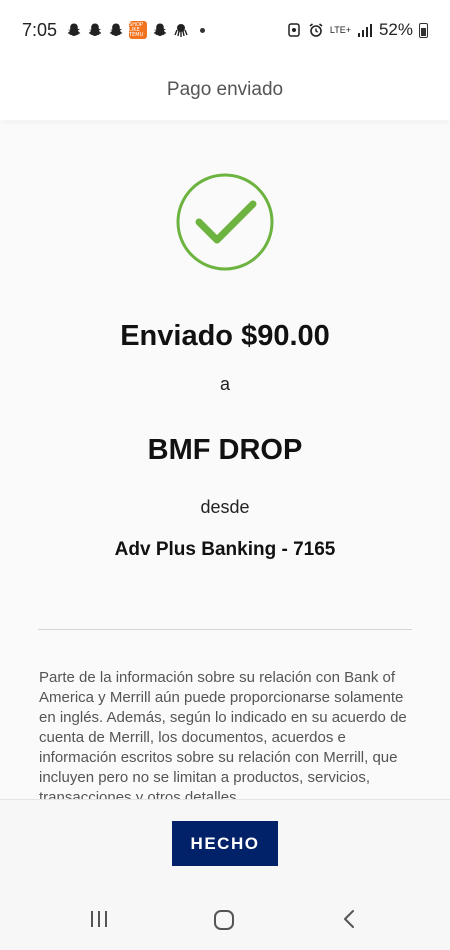 This screenshot has height=950, width=450. What do you see at coordinates (138, 30) in the screenshot?
I see `temu-icon: SHOP LIKE TEMU` at bounding box center [138, 30].